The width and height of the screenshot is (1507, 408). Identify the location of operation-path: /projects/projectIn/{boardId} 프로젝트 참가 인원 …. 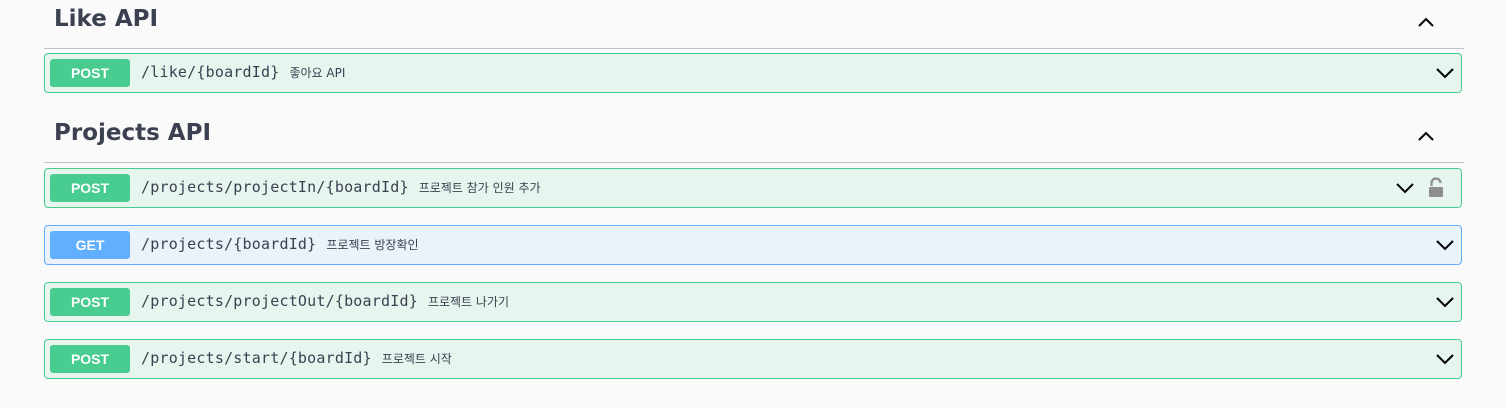
(341, 187).